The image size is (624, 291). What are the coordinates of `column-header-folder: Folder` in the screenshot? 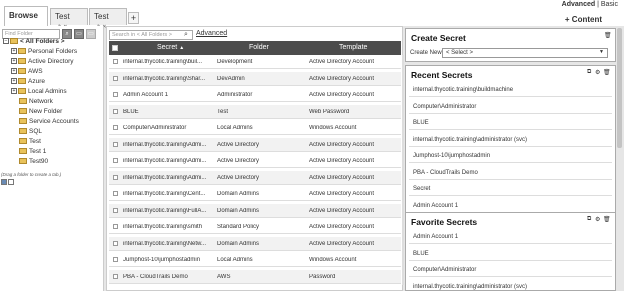 It's located at (259, 47).